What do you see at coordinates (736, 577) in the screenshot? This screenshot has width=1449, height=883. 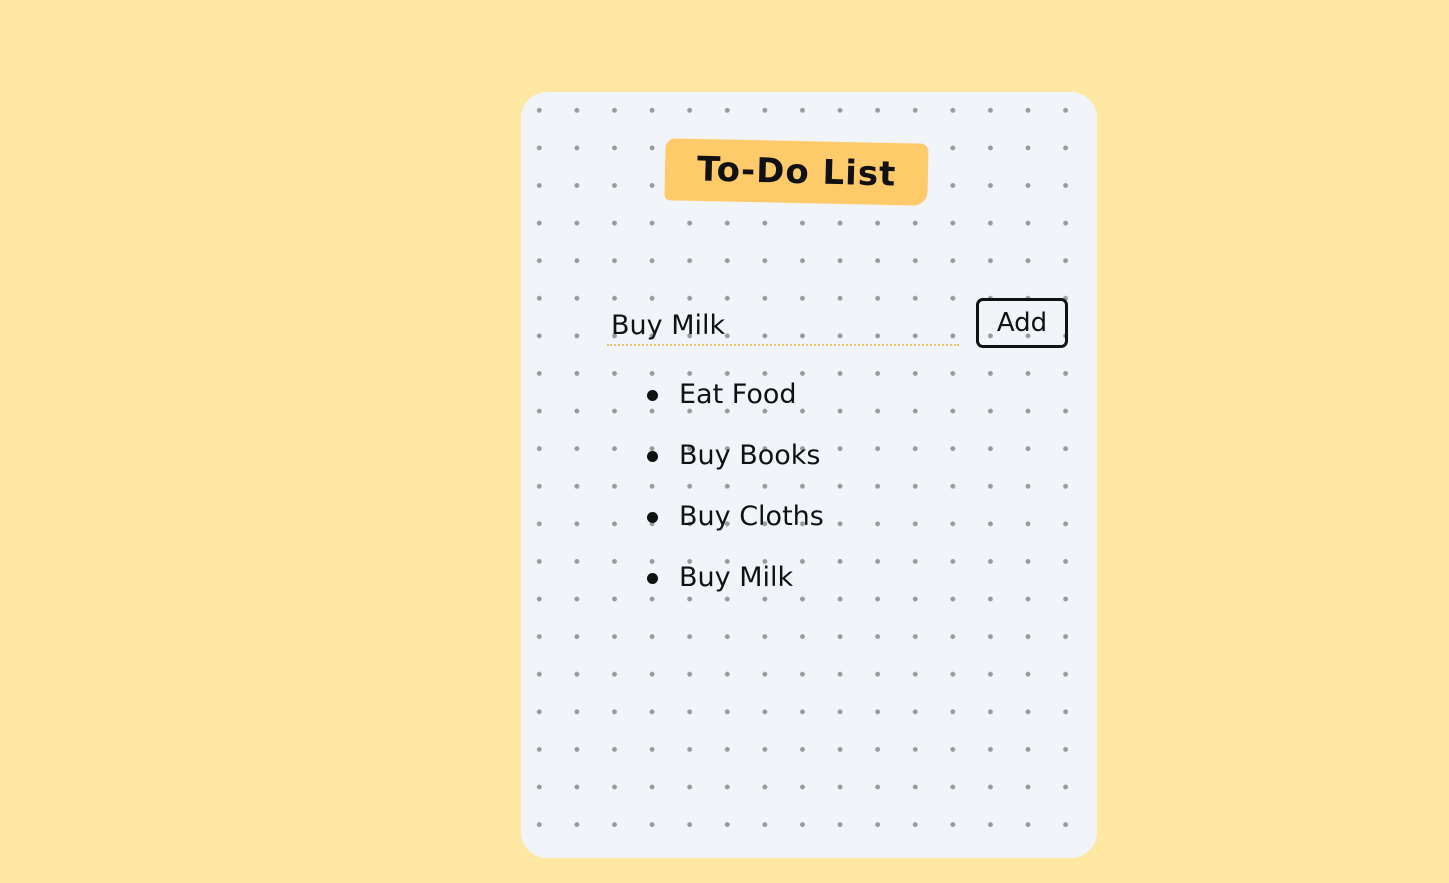 I see `list-item-label: Buy Milk` at bounding box center [736, 577].